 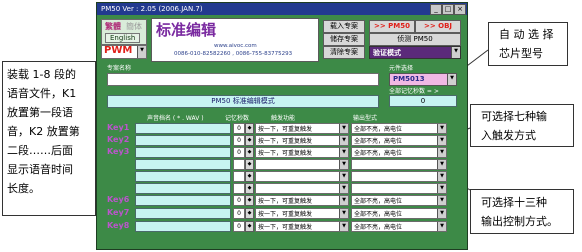 What do you see at coordinates (235, 46) in the screenshot?
I see `website-text: www.aivoc.com` at bounding box center [235, 46].